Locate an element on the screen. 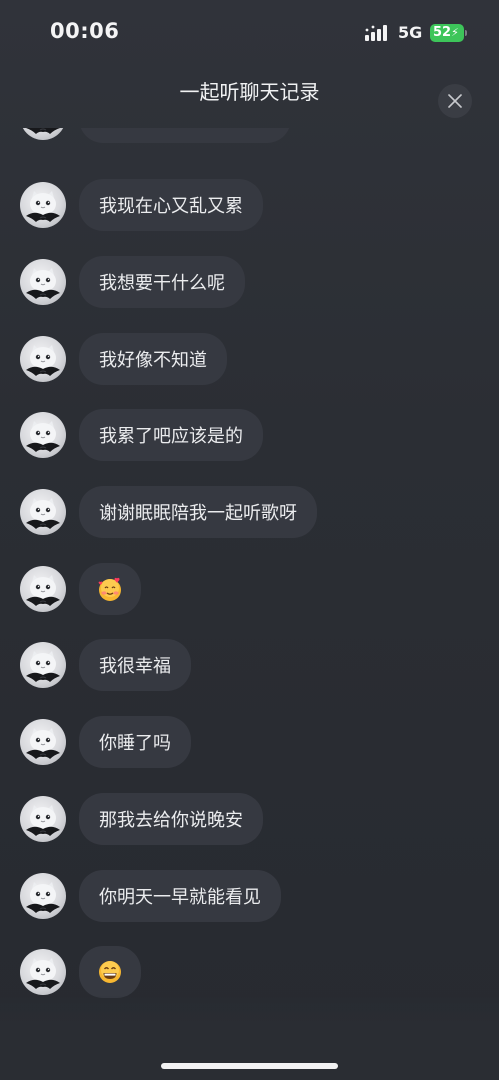  message-bubble: 谢谢眠眠陪我一起听歌呀 is located at coordinates (198, 512).